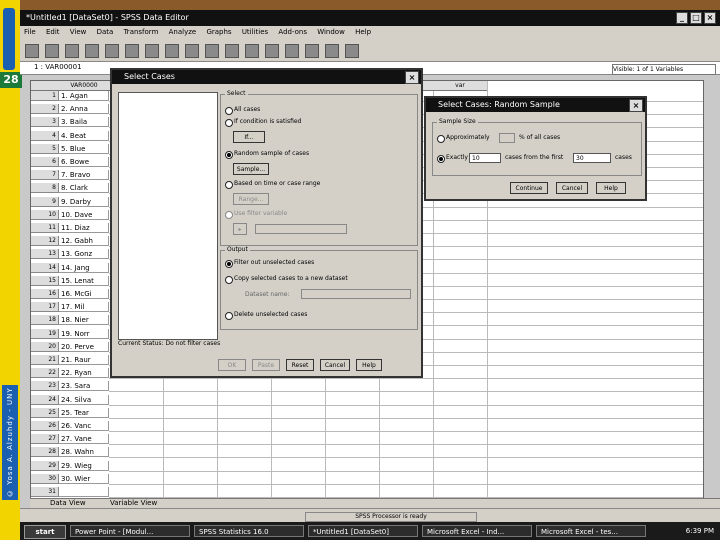 The image size is (720, 540). What do you see at coordinates (485, 158) in the screenshot?
I see `exactly-count-field: 10` at bounding box center [485, 158].